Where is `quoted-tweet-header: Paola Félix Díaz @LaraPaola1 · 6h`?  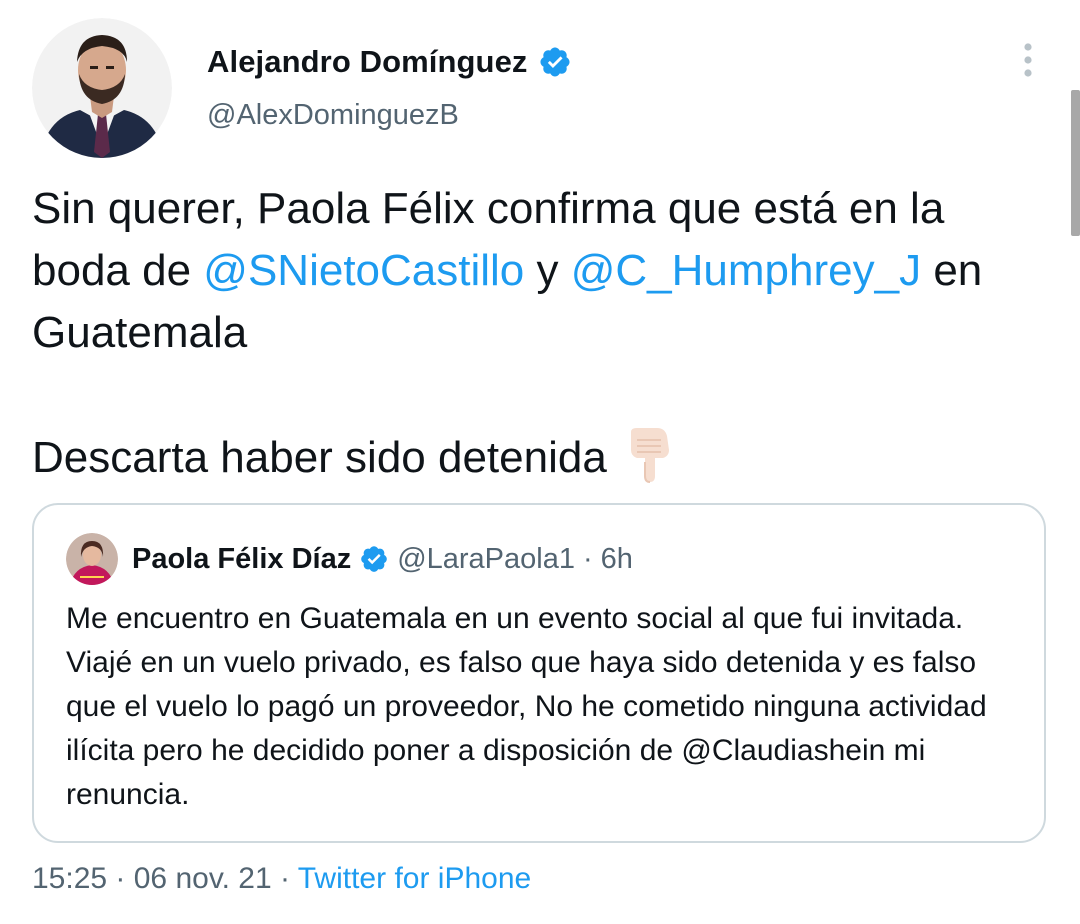 quoted-tweet-header: Paola Félix Díaz @LaraPaola1 · 6h is located at coordinates (349, 559).